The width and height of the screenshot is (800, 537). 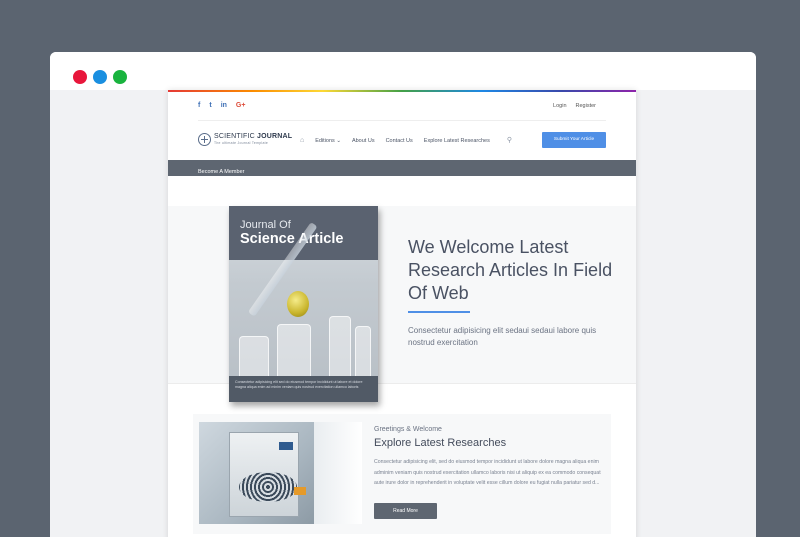 I want to click on logo-name-bold: JOURNAL, so click(x=275, y=136).